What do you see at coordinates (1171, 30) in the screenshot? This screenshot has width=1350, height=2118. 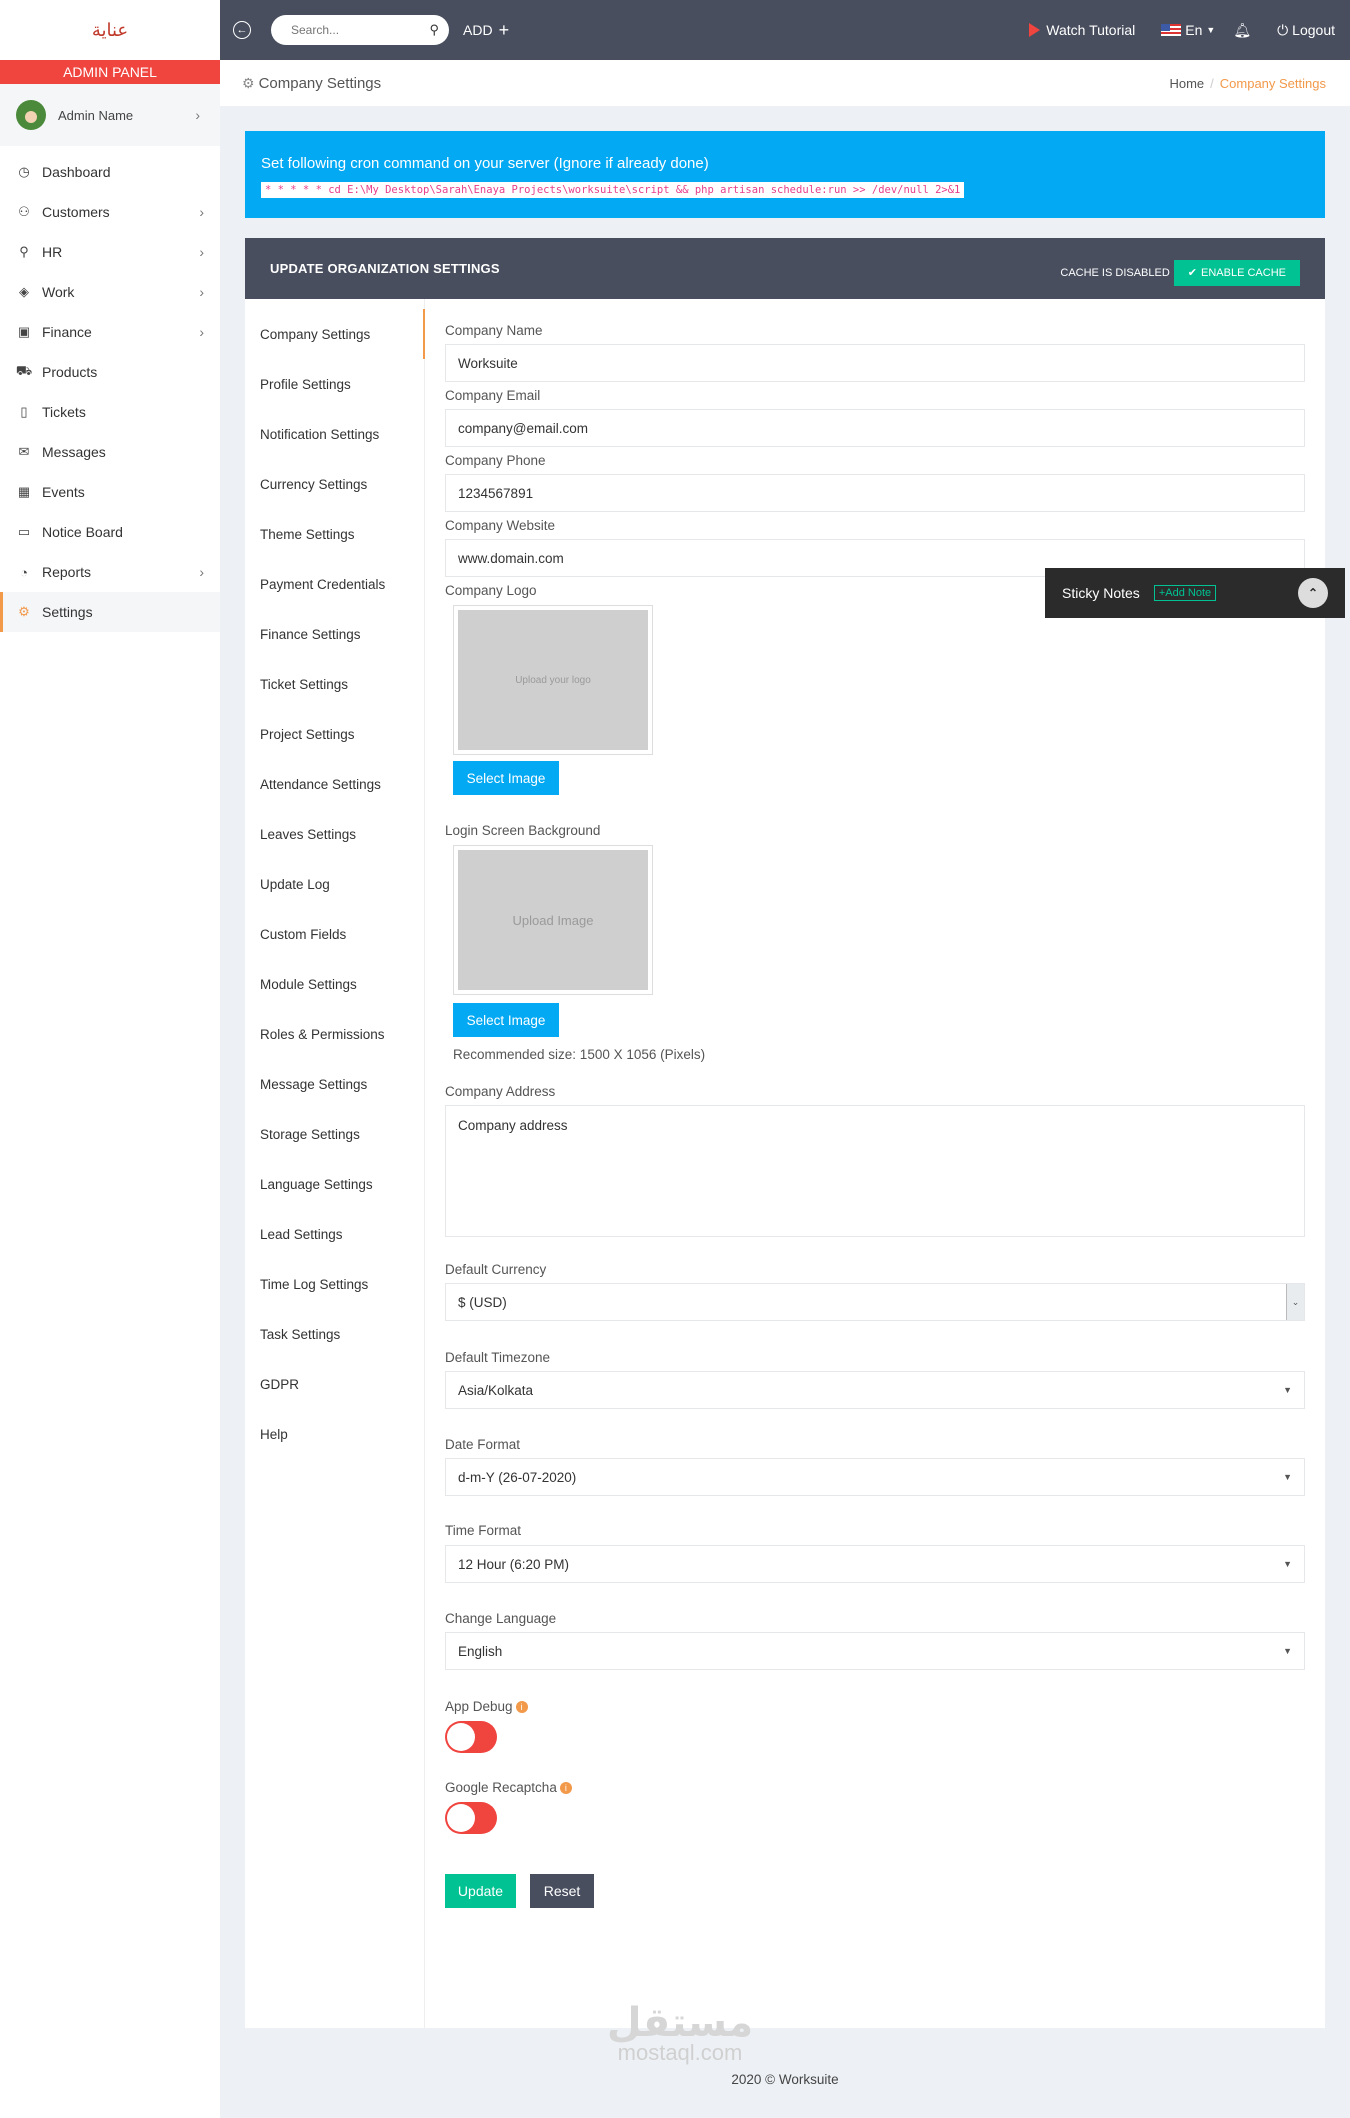 I see `us-flag-icon` at bounding box center [1171, 30].